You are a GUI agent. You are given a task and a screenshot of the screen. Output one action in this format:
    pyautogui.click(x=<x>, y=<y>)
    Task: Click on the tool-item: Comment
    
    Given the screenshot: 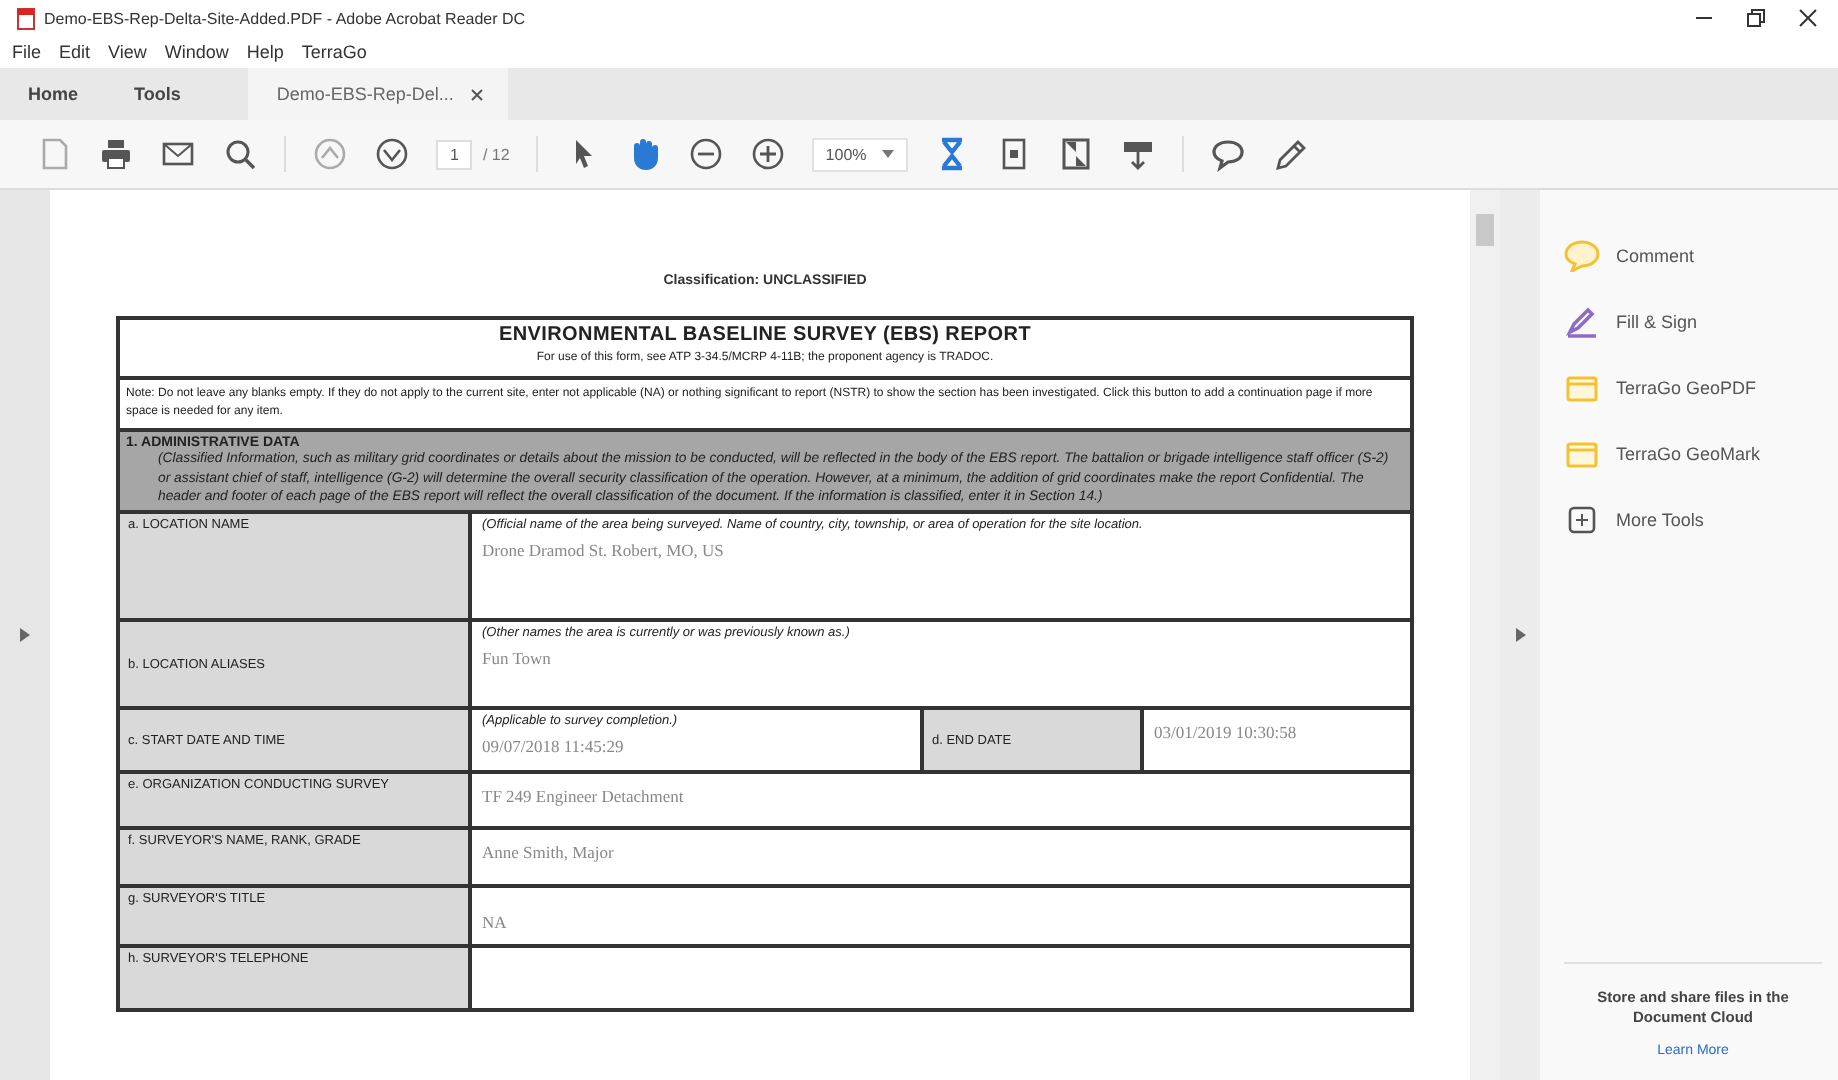 What is the action you would take?
    pyautogui.click(x=1693, y=255)
    